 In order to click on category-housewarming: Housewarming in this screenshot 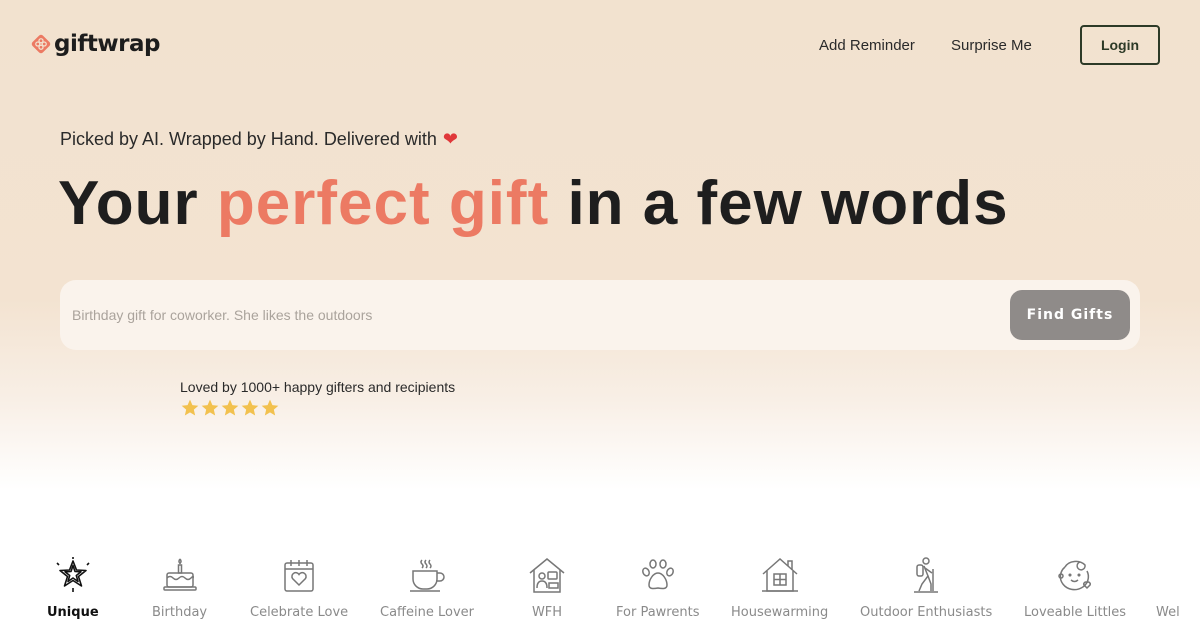, I will do `click(779, 587)`.